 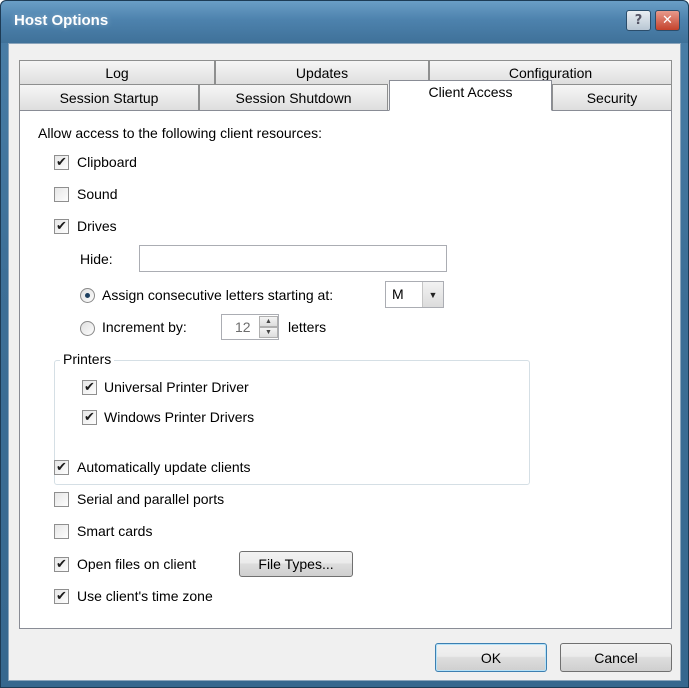 I want to click on time-zone-checkbox: ✔, so click(x=61, y=596).